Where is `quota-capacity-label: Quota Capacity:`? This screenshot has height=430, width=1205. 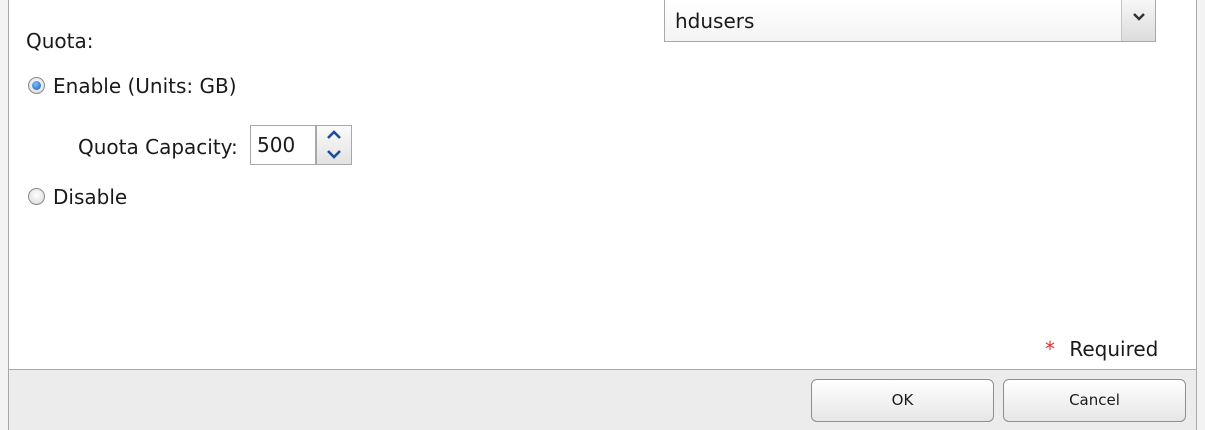 quota-capacity-label: Quota Capacity: is located at coordinates (158, 147).